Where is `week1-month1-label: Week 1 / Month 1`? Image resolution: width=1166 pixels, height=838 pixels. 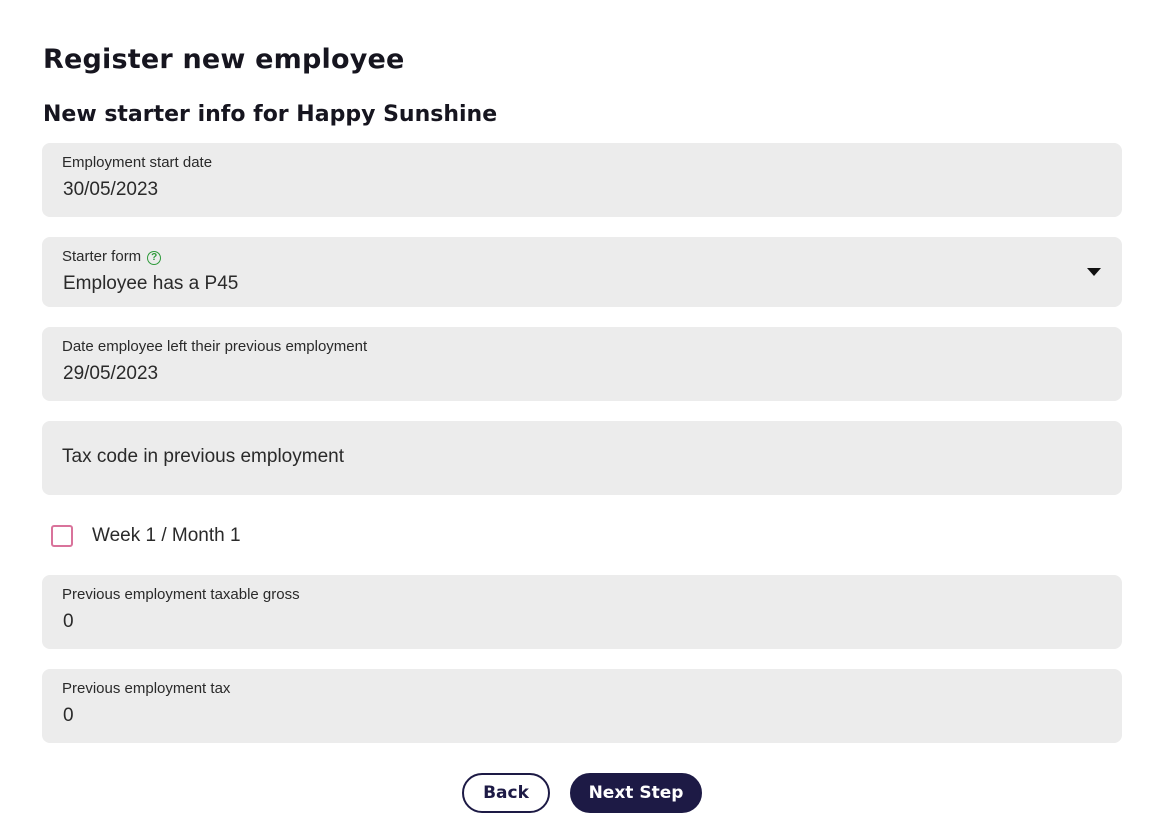
week1-month1-label: Week 1 / Month 1 is located at coordinates (166, 536).